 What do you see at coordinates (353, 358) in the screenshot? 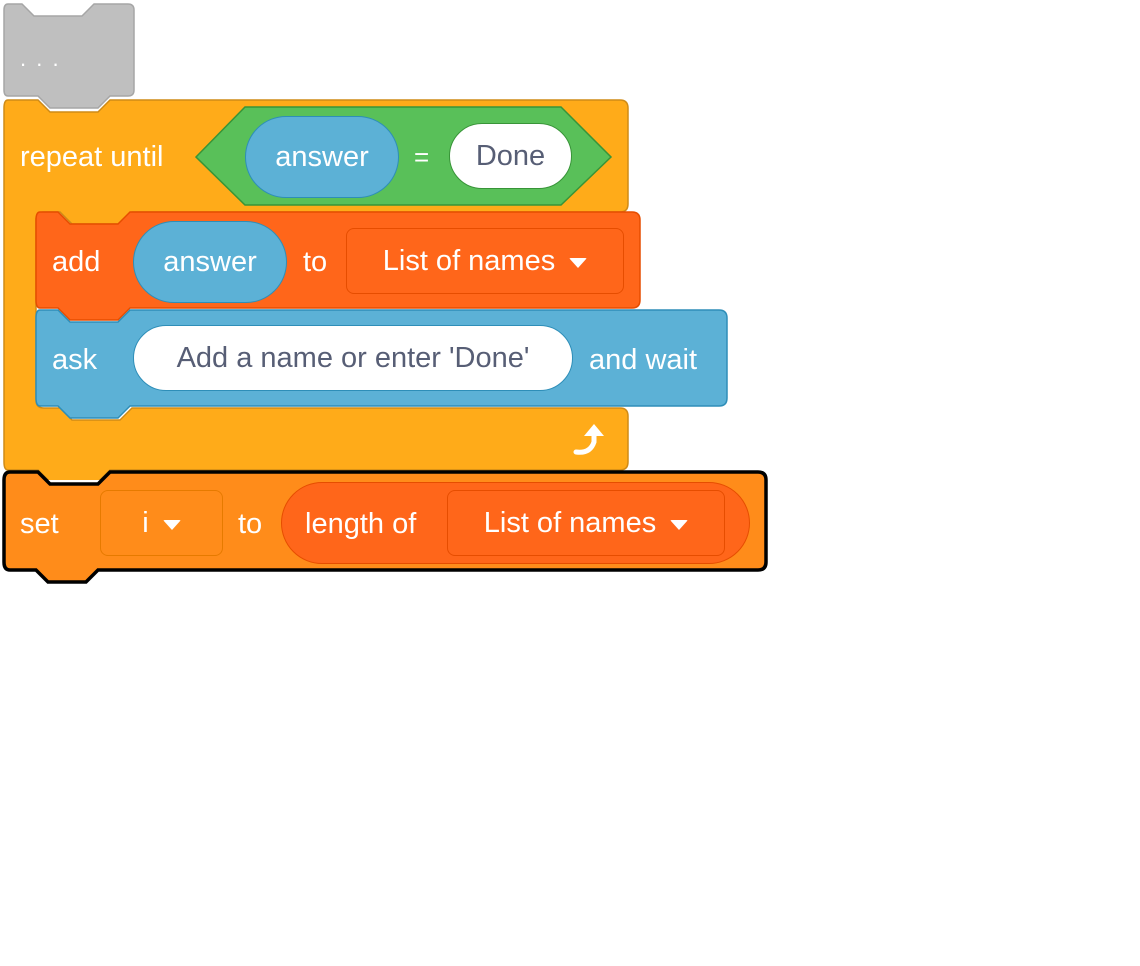
I see `ask-question-input: Add a name or enter 'Done'` at bounding box center [353, 358].